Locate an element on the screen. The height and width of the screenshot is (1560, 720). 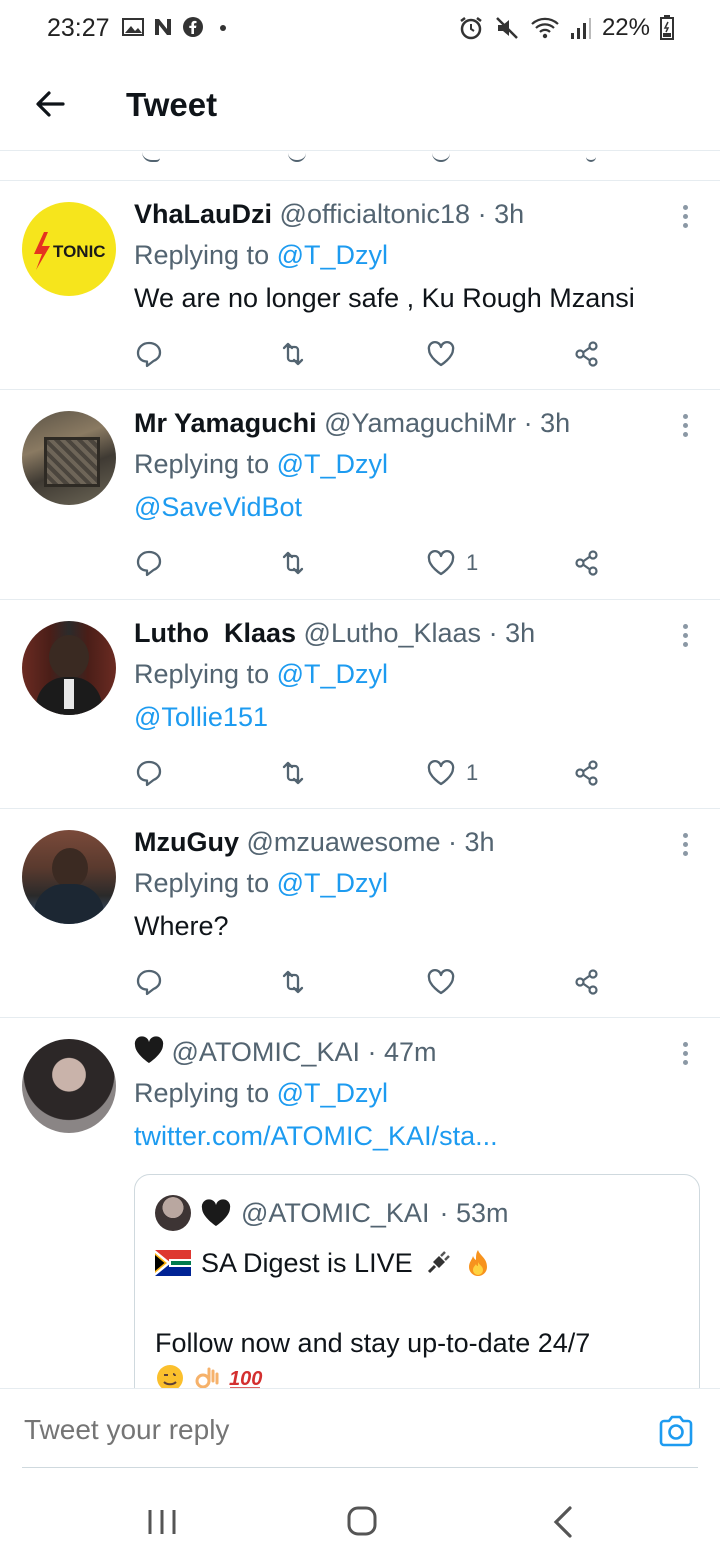
battery-percent: 22% is located at coordinates (625, 27).